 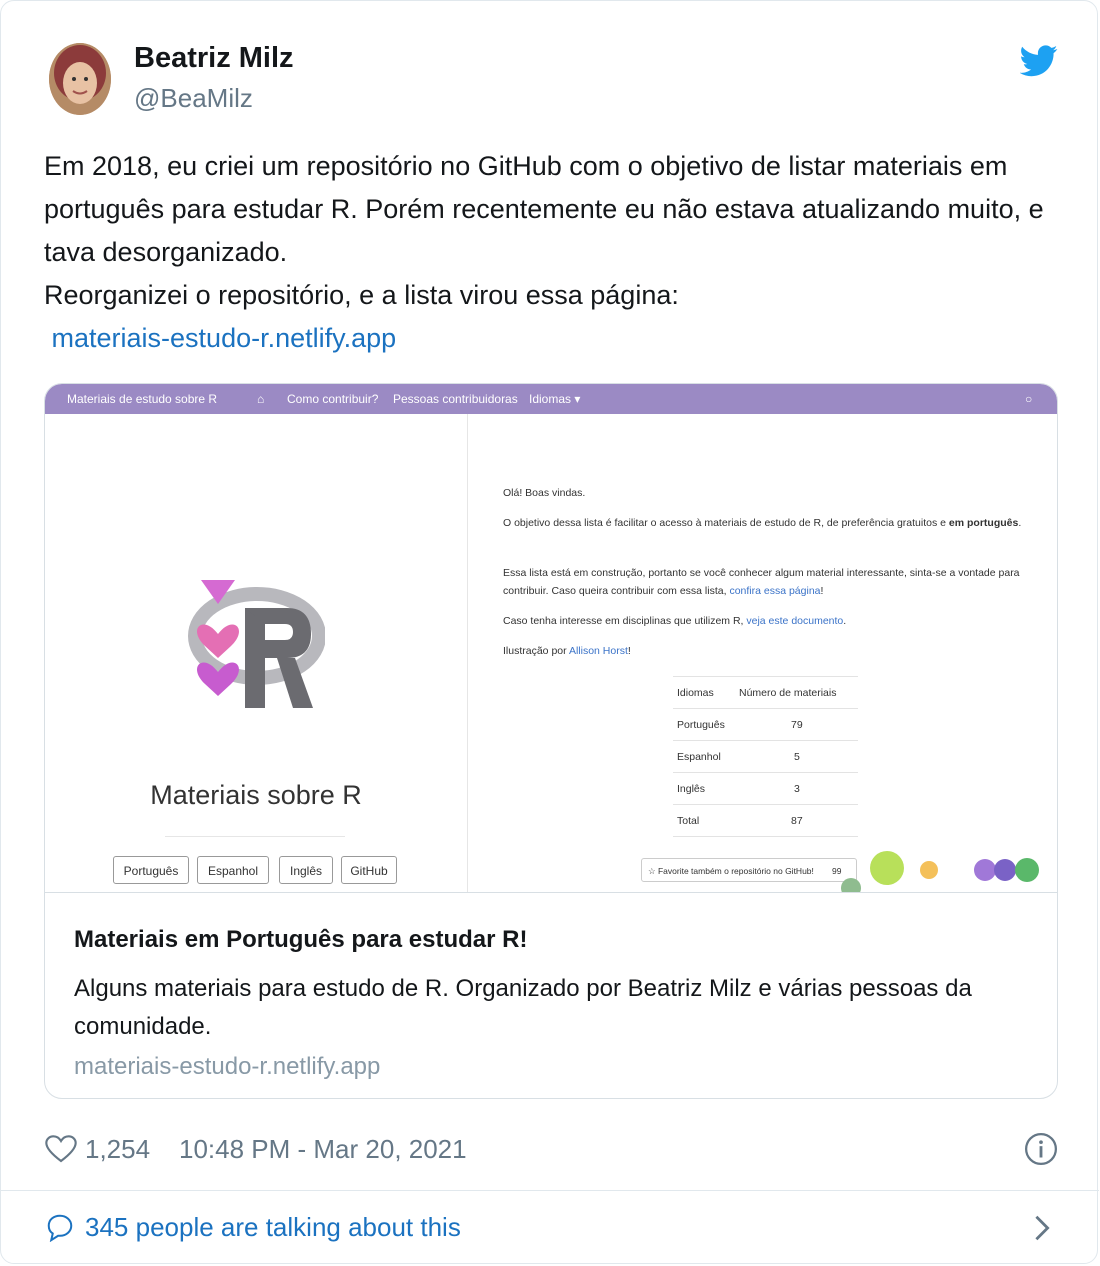 I want to click on preview-text-5a: Ilustração por, so click(x=536, y=651).